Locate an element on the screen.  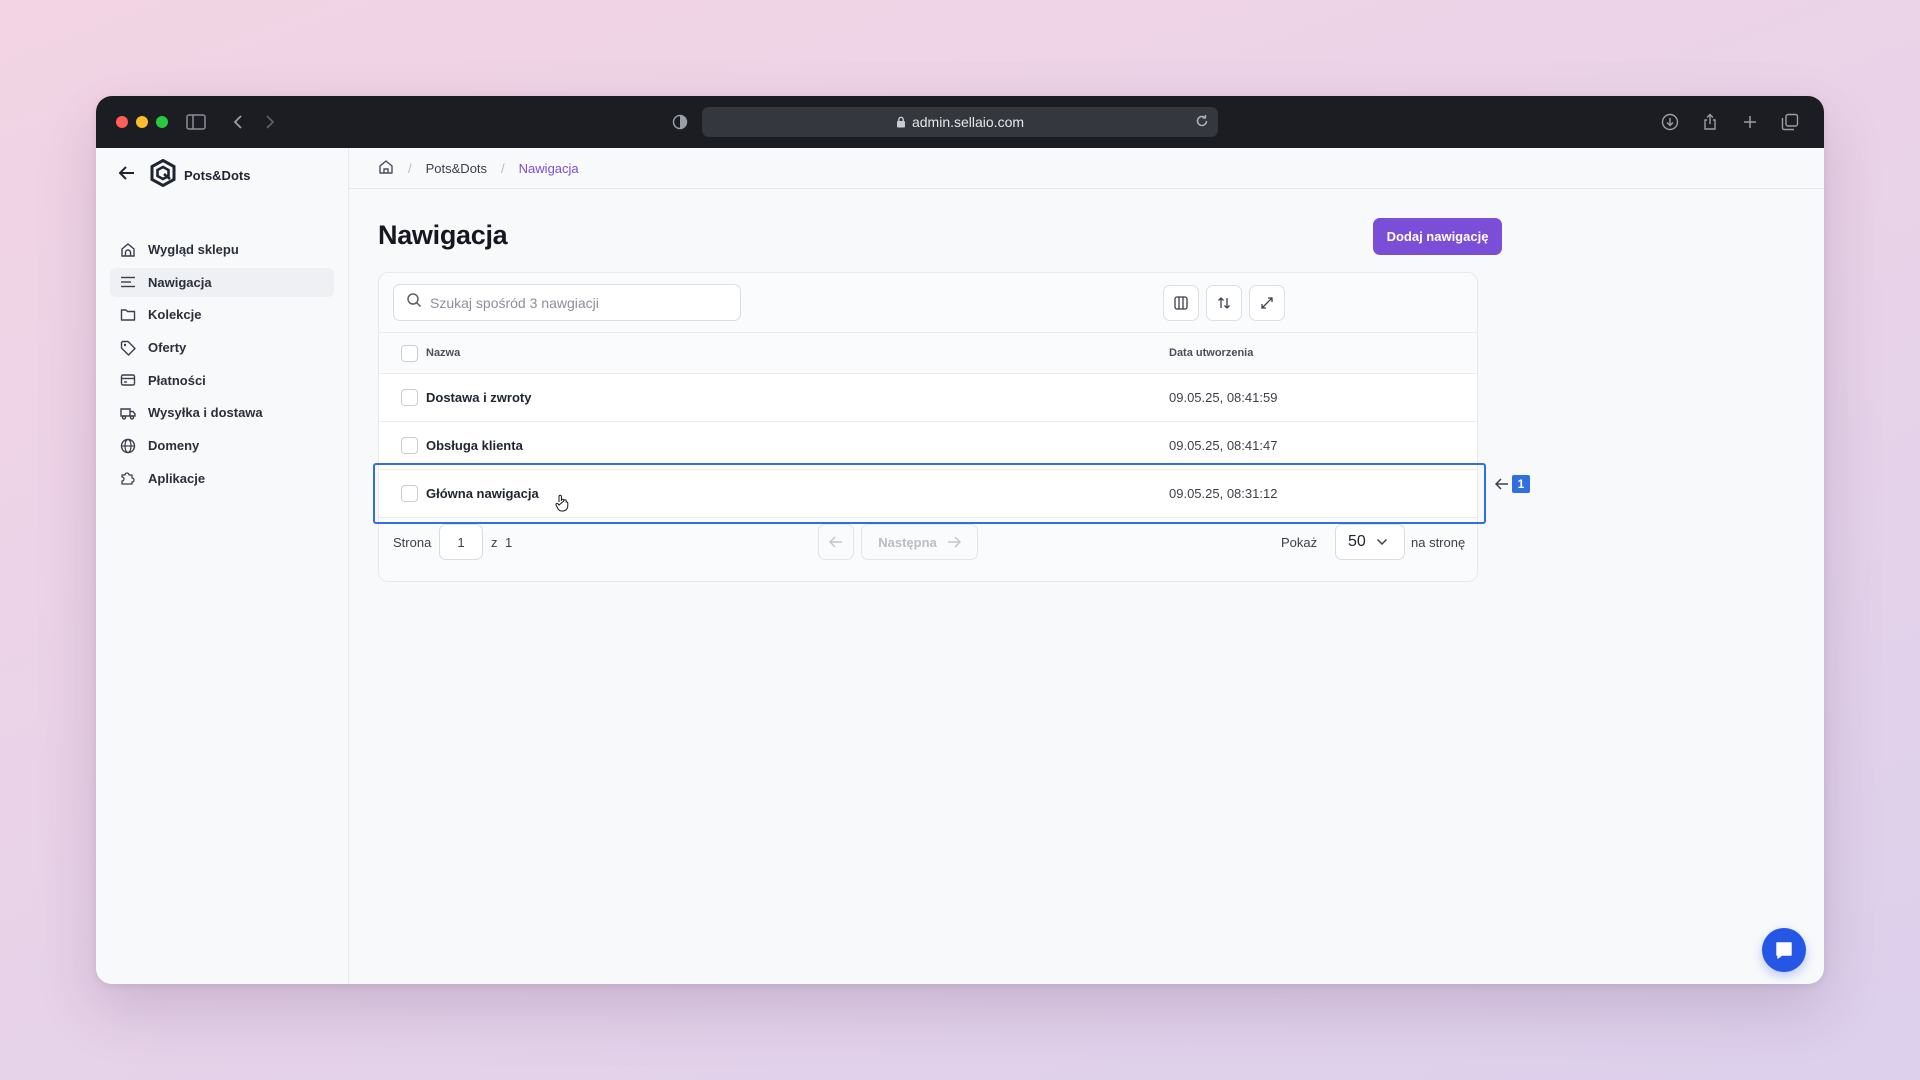
sidebar-item-domeny: Domeny is located at coordinates (222, 445).